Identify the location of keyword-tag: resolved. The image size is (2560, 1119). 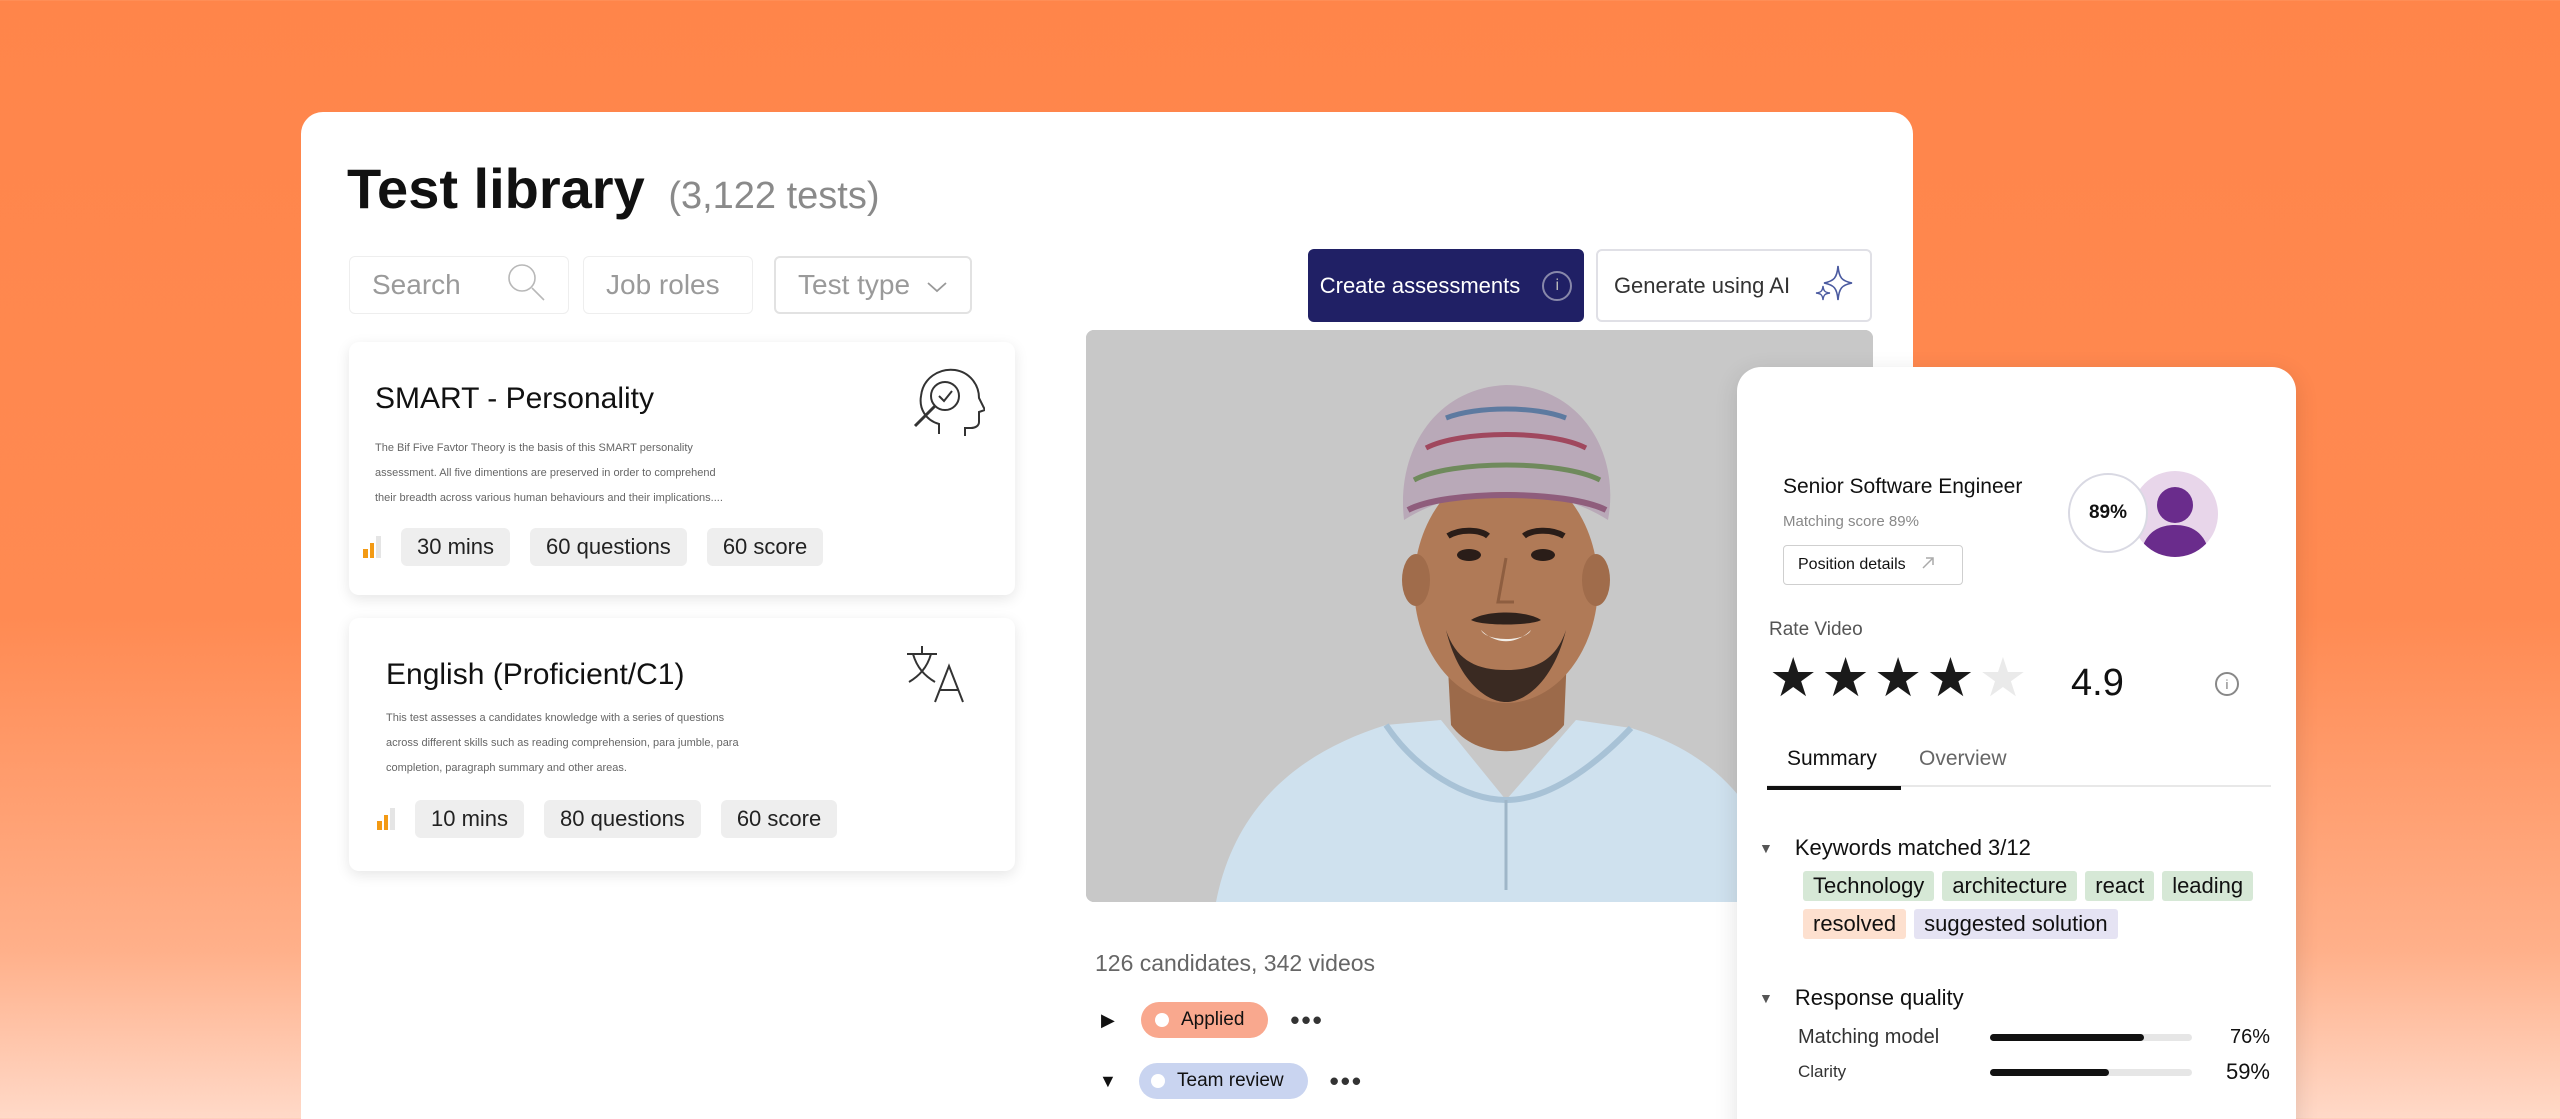
(1855, 924).